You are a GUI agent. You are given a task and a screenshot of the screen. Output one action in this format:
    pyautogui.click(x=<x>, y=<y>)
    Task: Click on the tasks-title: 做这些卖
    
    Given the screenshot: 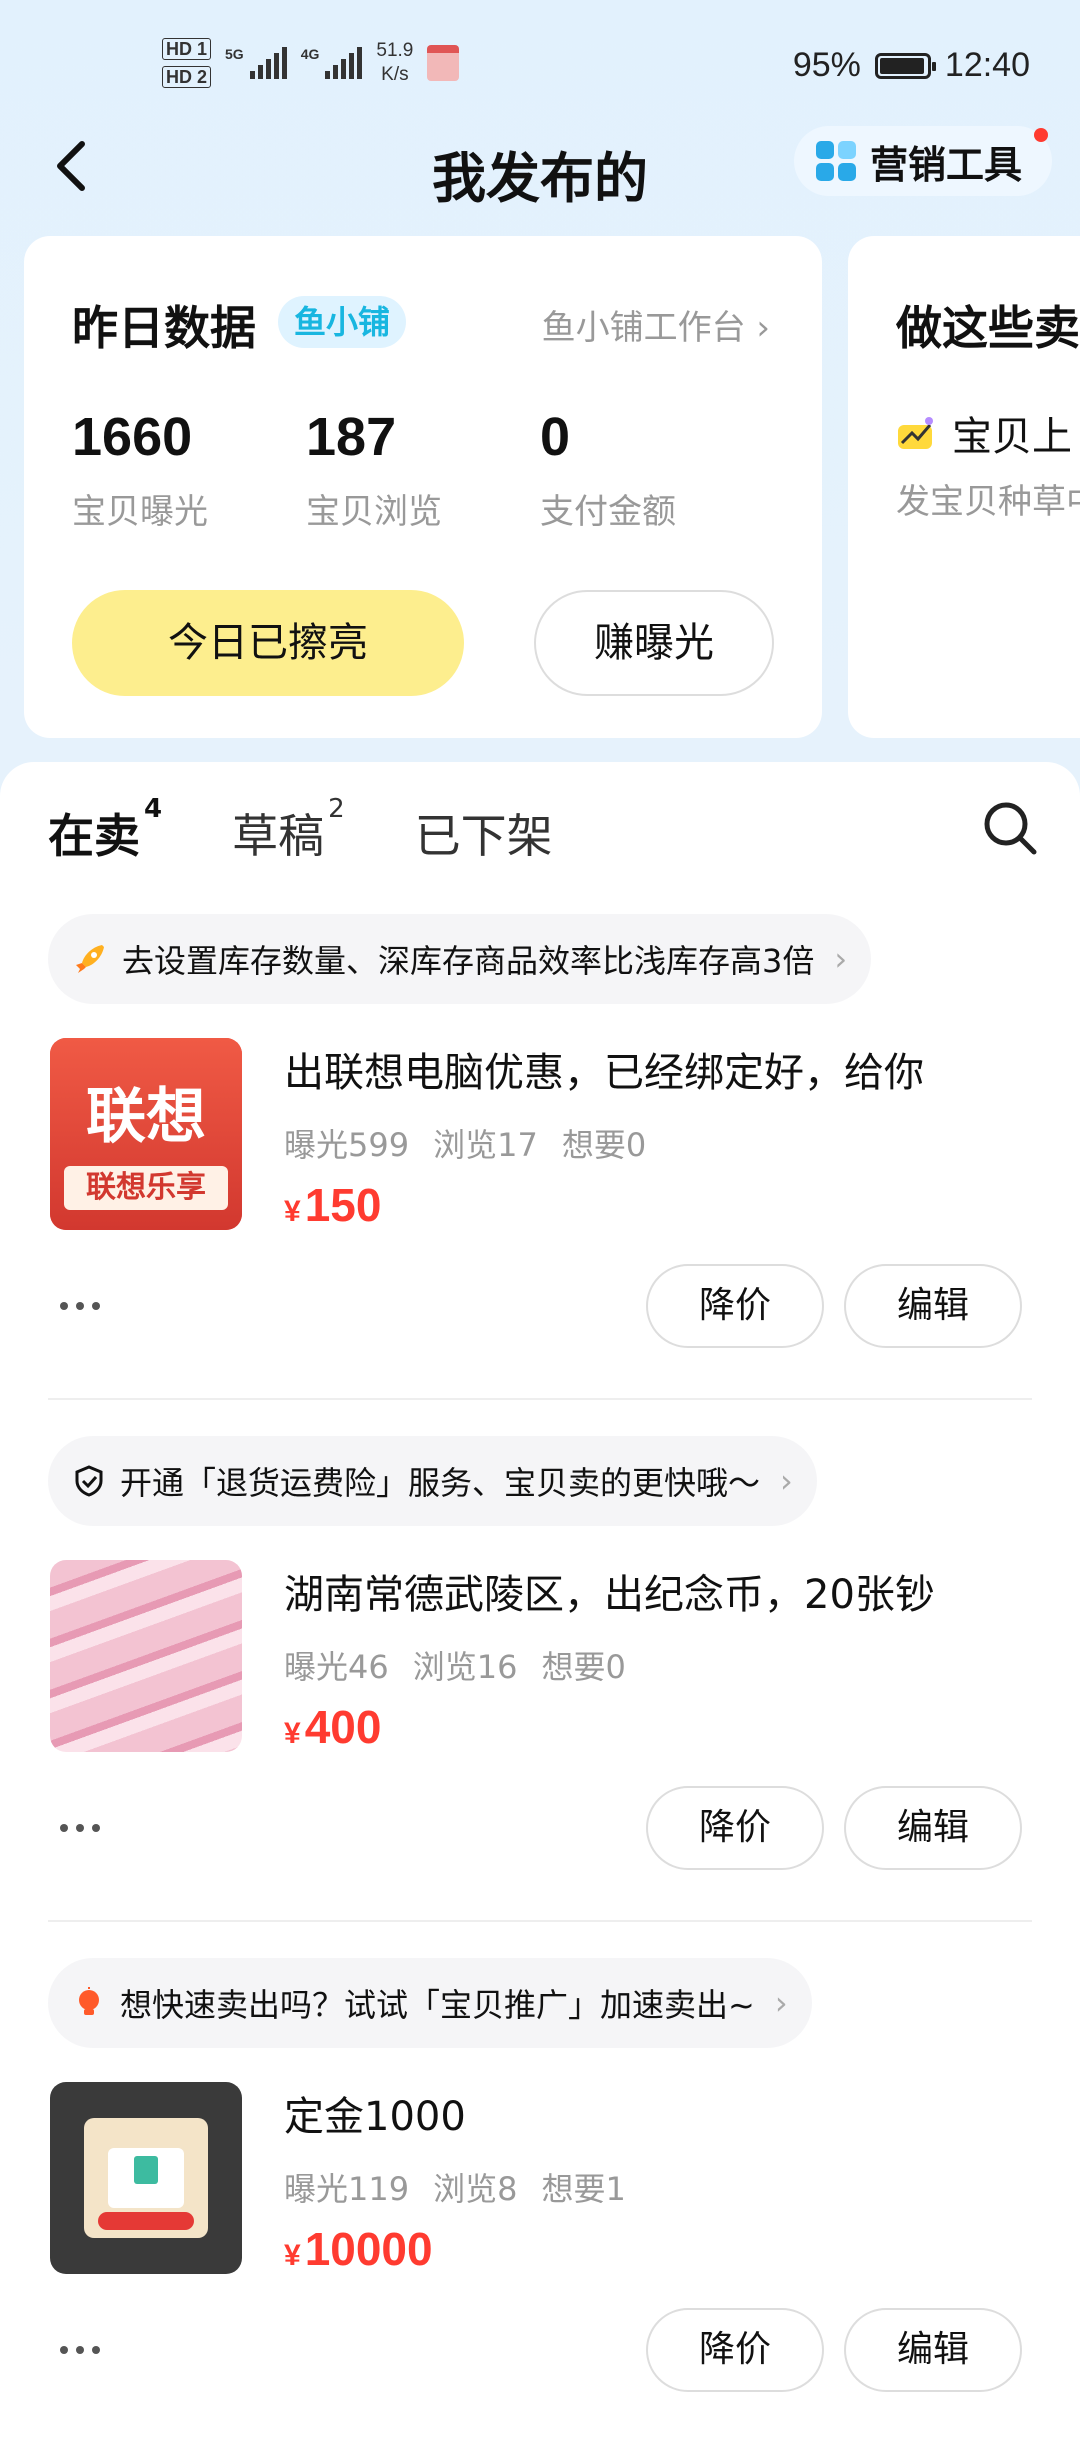 What is the action you would take?
    pyautogui.click(x=988, y=328)
    